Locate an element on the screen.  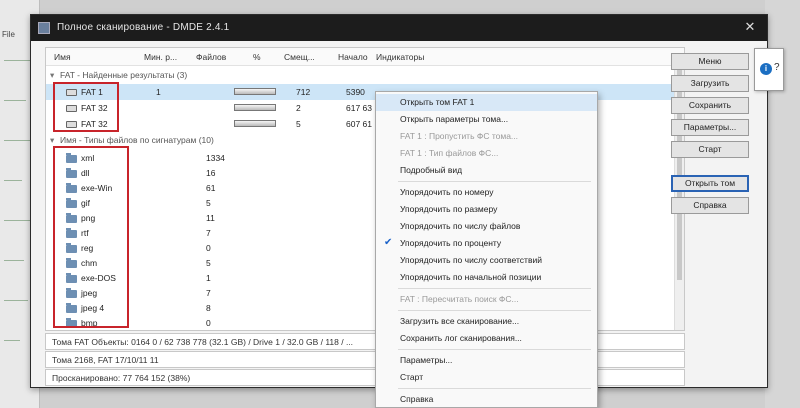
load-button: Загрузить is located at coordinates (710, 83).